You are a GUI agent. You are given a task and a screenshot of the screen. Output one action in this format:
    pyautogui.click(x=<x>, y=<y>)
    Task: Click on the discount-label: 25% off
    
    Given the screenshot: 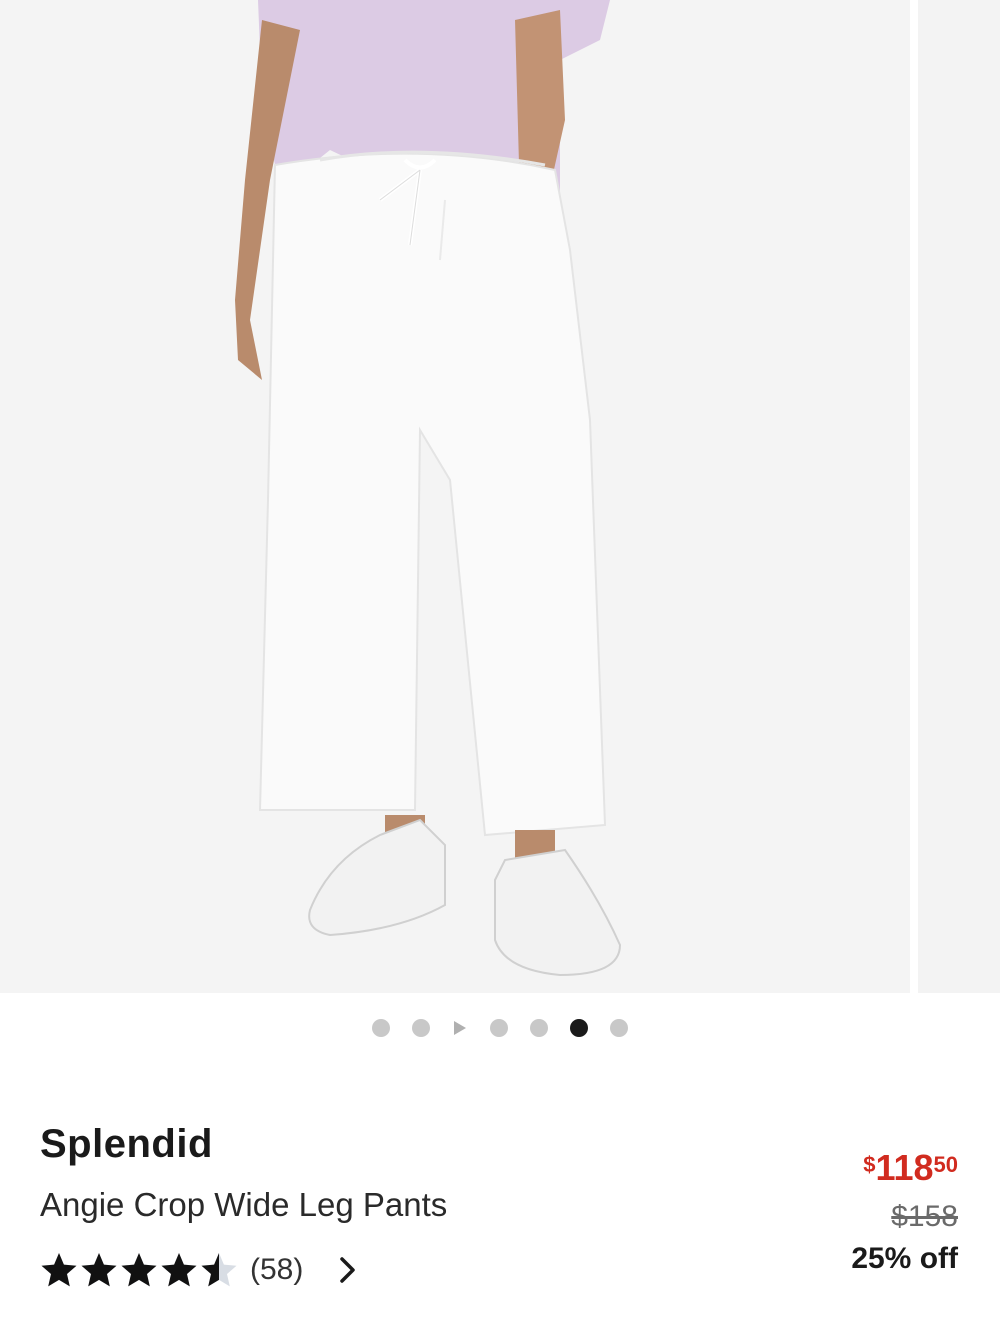 What is the action you would take?
    pyautogui.click(x=904, y=1258)
    